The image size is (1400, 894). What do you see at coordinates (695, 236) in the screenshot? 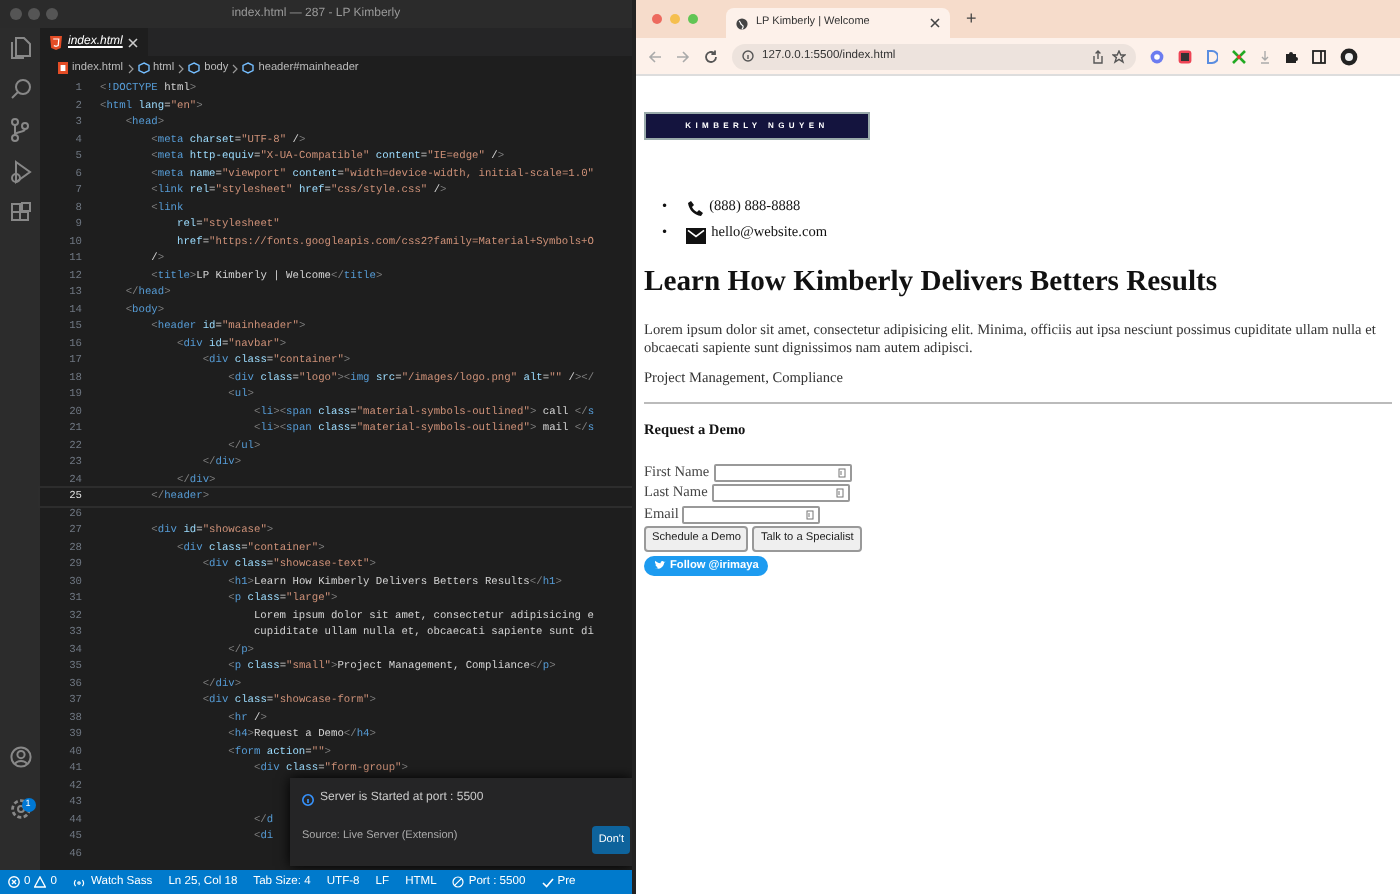
I see `mail-icon` at bounding box center [695, 236].